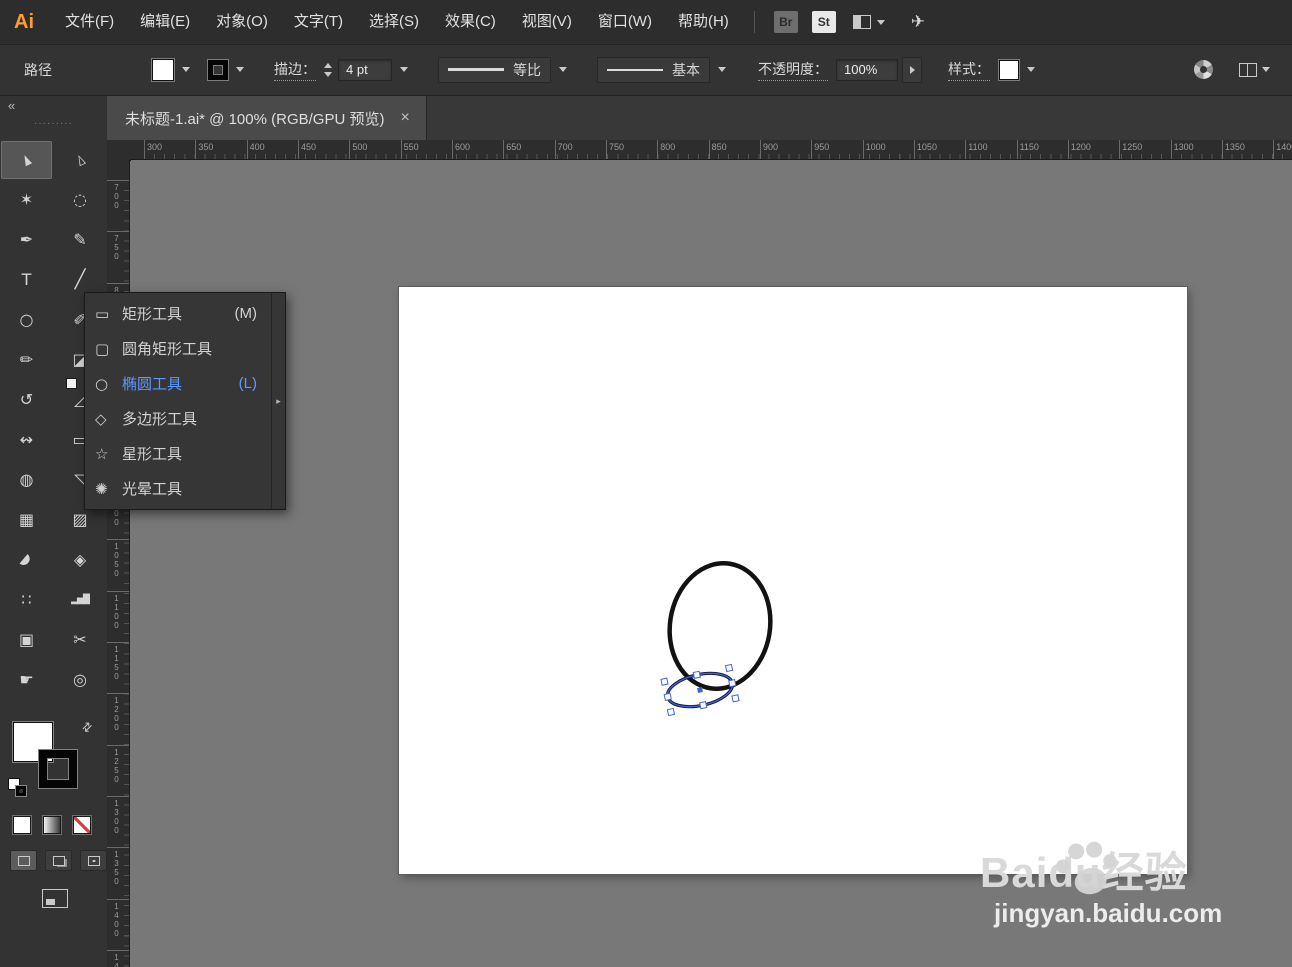  What do you see at coordinates (53, 123) in the screenshot?
I see `panel-grip: ·········` at bounding box center [53, 123].